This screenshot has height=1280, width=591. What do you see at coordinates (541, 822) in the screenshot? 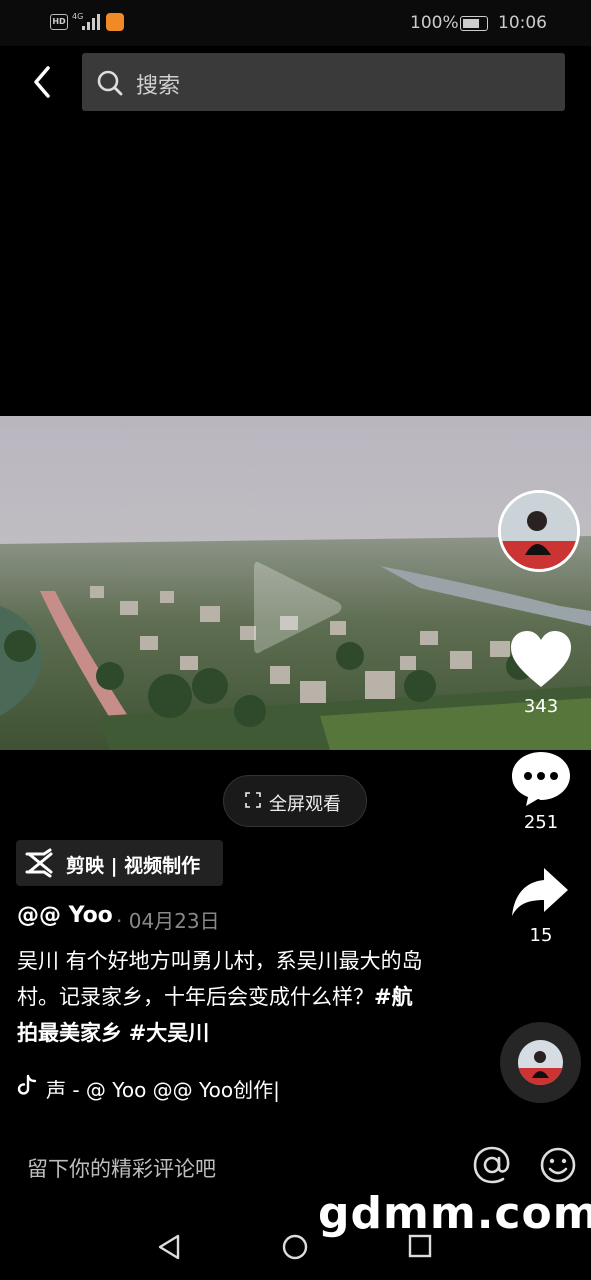
I see `comment-count: 251` at bounding box center [541, 822].